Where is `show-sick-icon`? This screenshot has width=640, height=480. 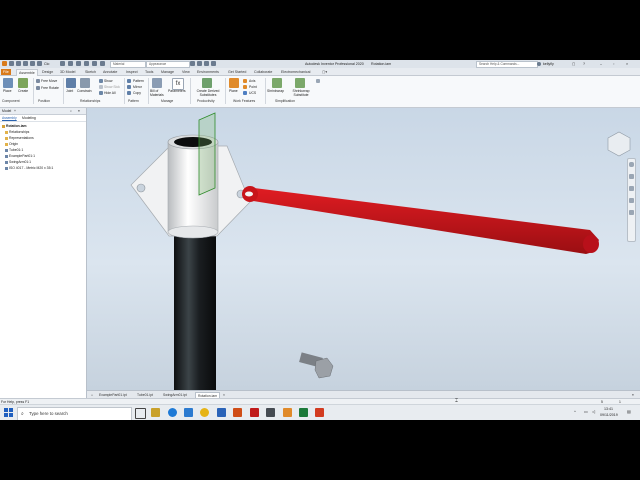 show-sick-icon is located at coordinates (101, 87).